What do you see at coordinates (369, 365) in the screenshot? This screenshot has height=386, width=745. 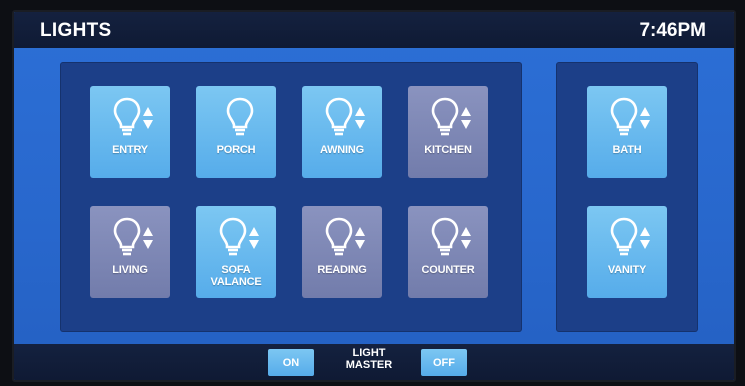 I see `master-label-line2: MASTER` at bounding box center [369, 365].